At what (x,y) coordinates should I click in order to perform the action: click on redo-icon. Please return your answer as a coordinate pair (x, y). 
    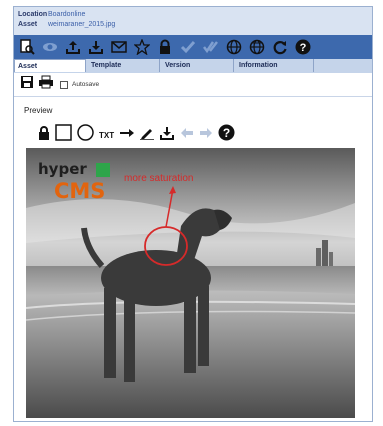
    Looking at the image, I should click on (206, 135).